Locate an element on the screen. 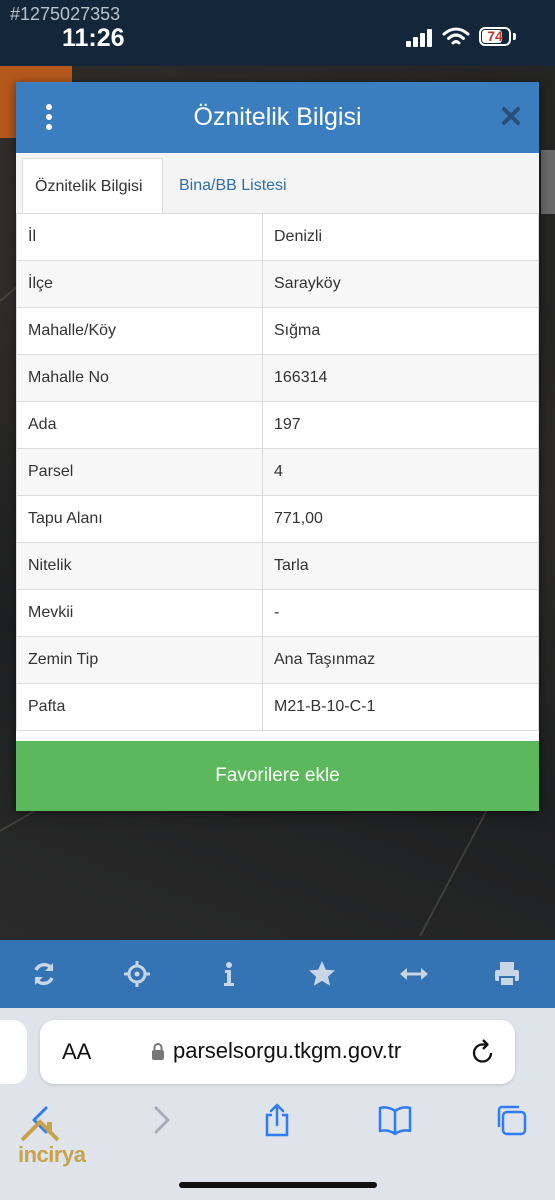  home-indicator is located at coordinates (278, 1185).